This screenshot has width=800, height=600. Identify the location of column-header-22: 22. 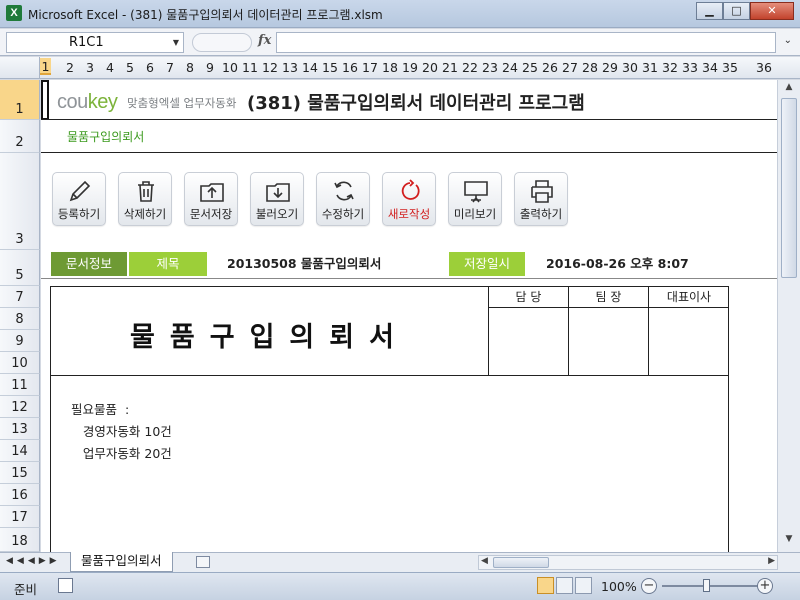
(470, 67).